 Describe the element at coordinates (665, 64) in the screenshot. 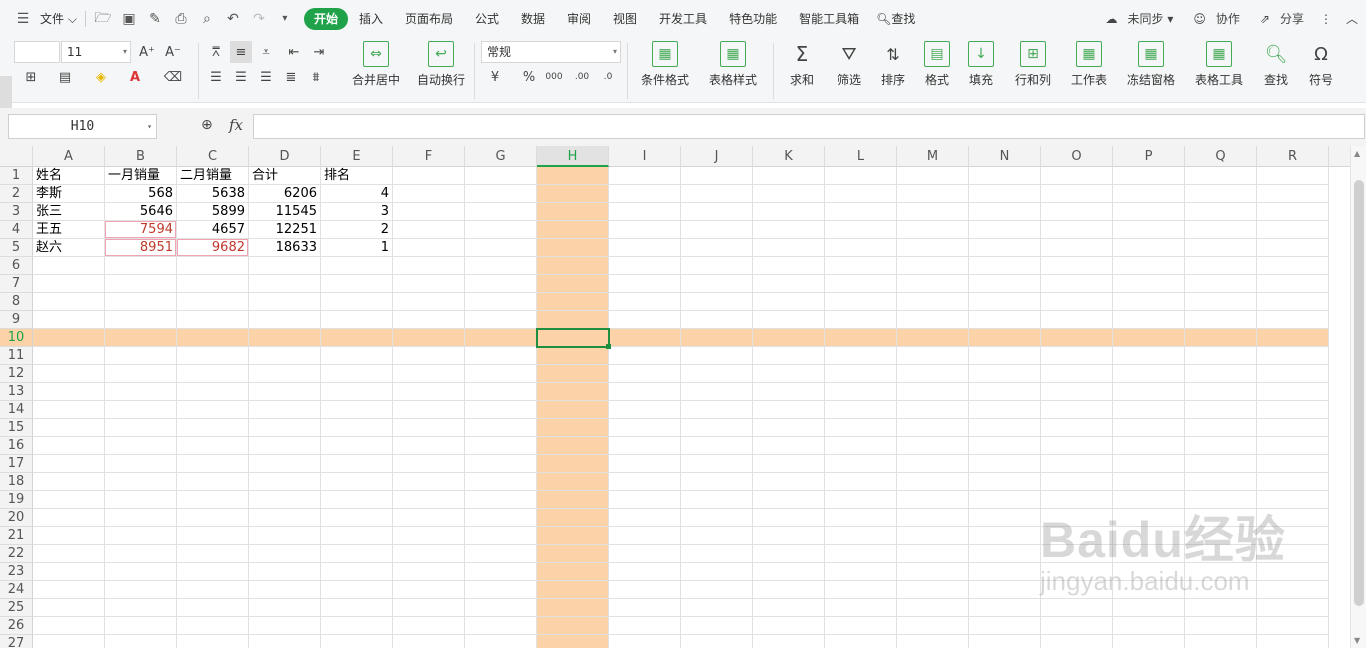

I see `conditional-format-button: ▦ 条件格式` at that location.